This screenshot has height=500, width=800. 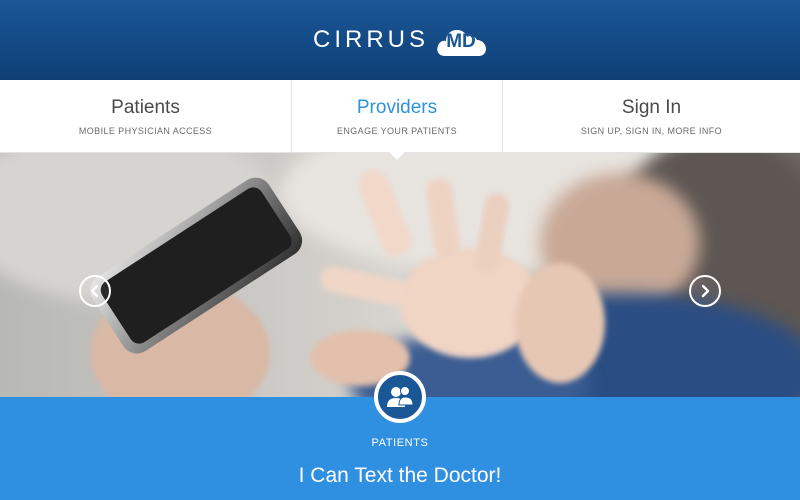 I want to click on people-icon, so click(x=400, y=396).